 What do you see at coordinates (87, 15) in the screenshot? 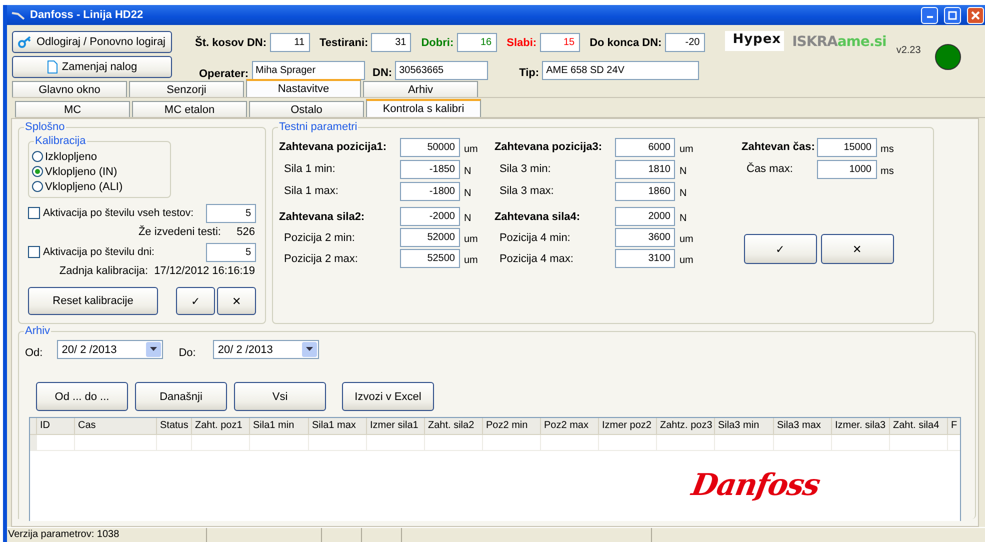
I see `window-title: Danfoss - Linija HD22` at bounding box center [87, 15].